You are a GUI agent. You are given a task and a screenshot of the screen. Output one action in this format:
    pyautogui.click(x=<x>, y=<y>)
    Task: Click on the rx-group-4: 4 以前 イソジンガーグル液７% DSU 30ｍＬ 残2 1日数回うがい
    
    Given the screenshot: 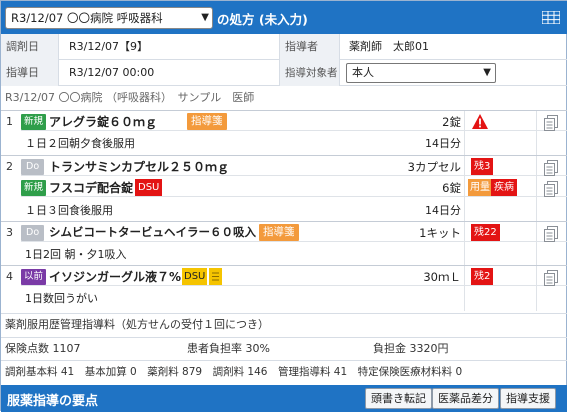 What is the action you would take?
    pyautogui.click(x=284, y=288)
    